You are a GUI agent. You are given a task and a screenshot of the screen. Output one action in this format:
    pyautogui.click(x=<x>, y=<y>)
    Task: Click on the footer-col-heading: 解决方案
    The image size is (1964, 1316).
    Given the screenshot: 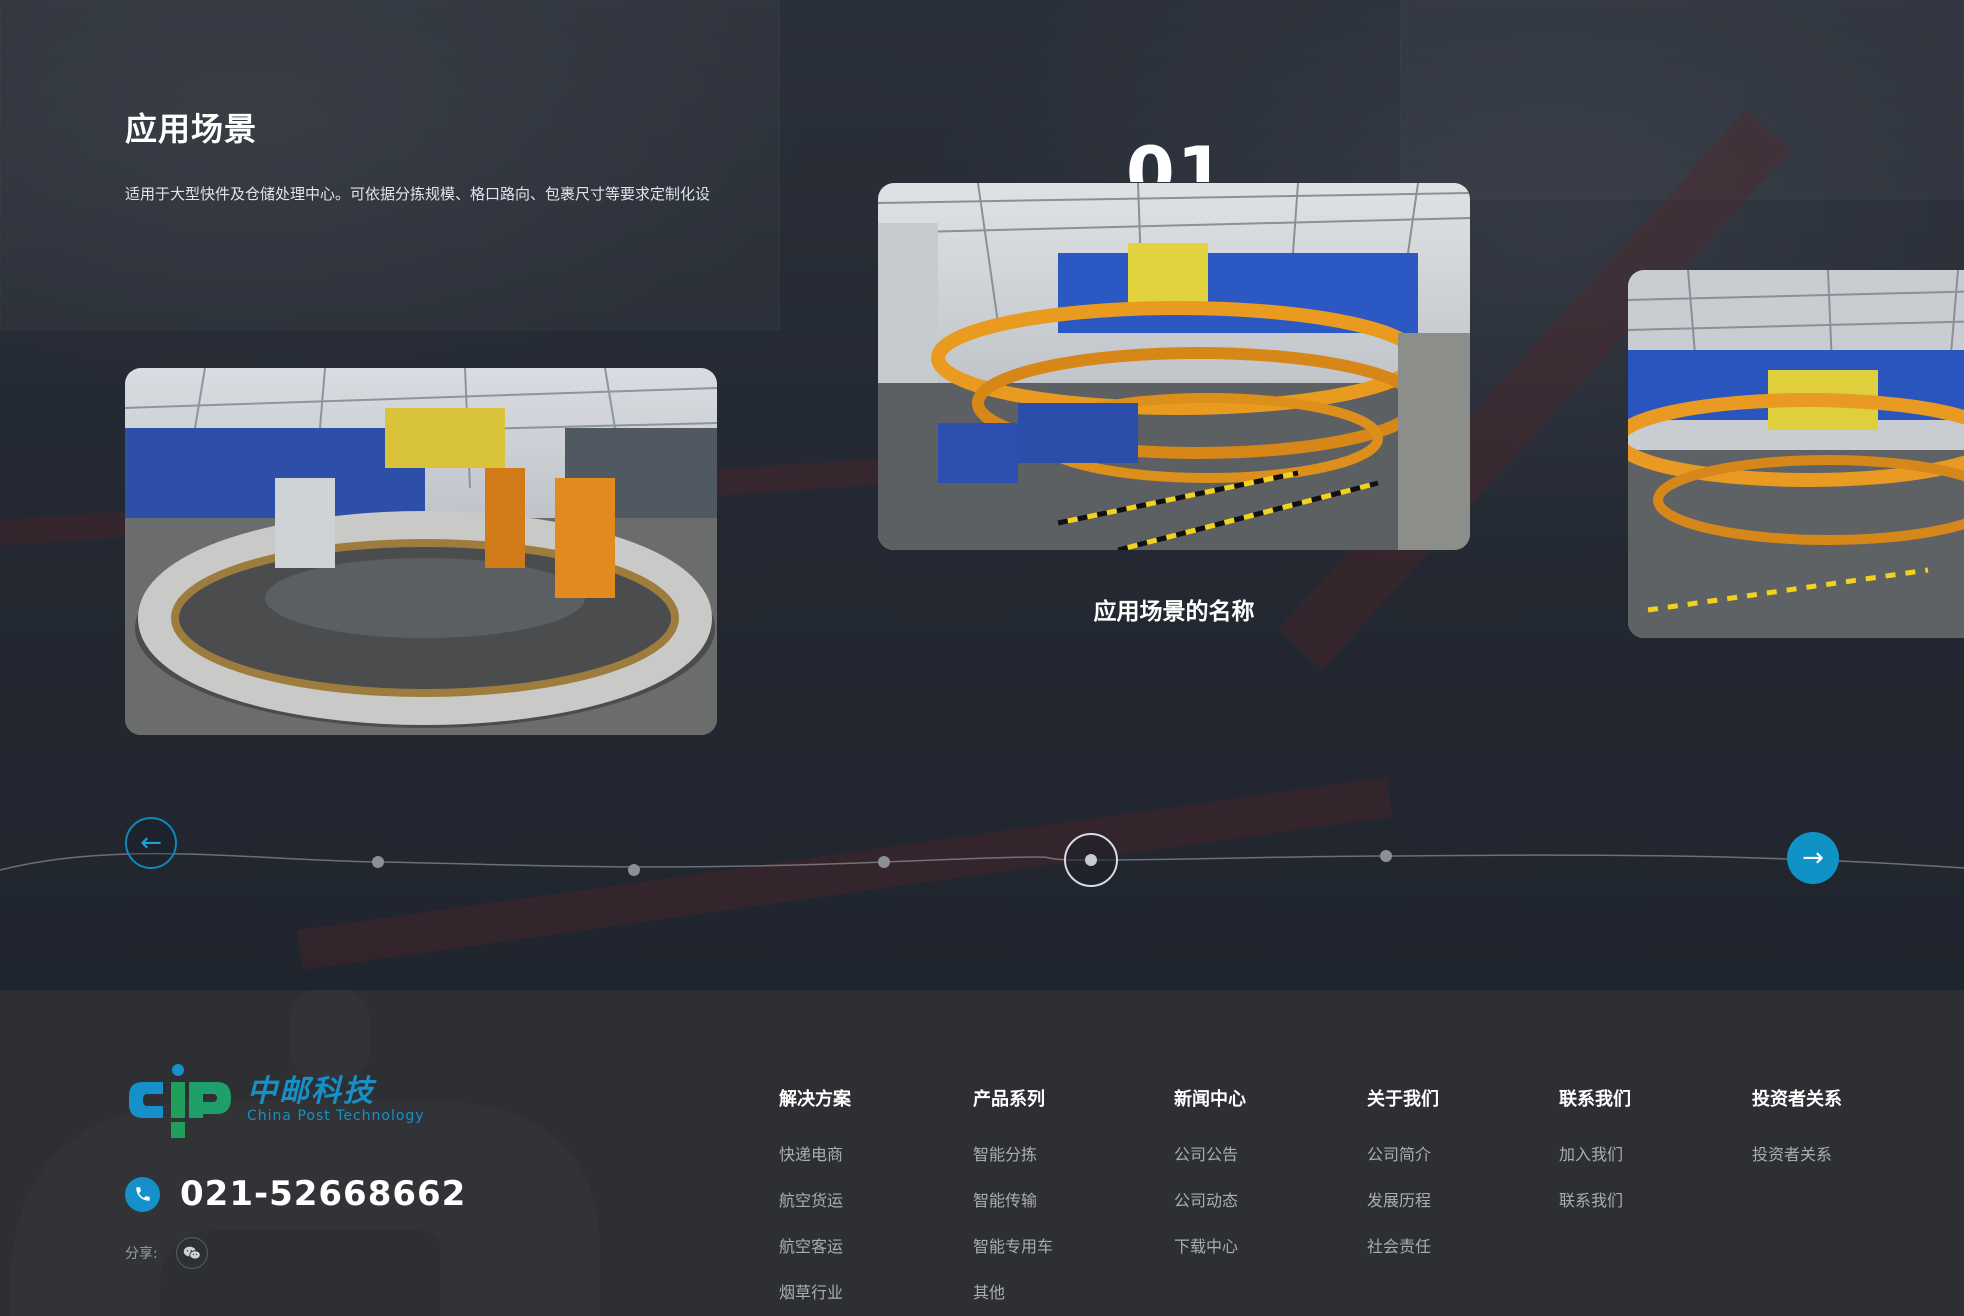 What is the action you would take?
    pyautogui.click(x=815, y=1098)
    